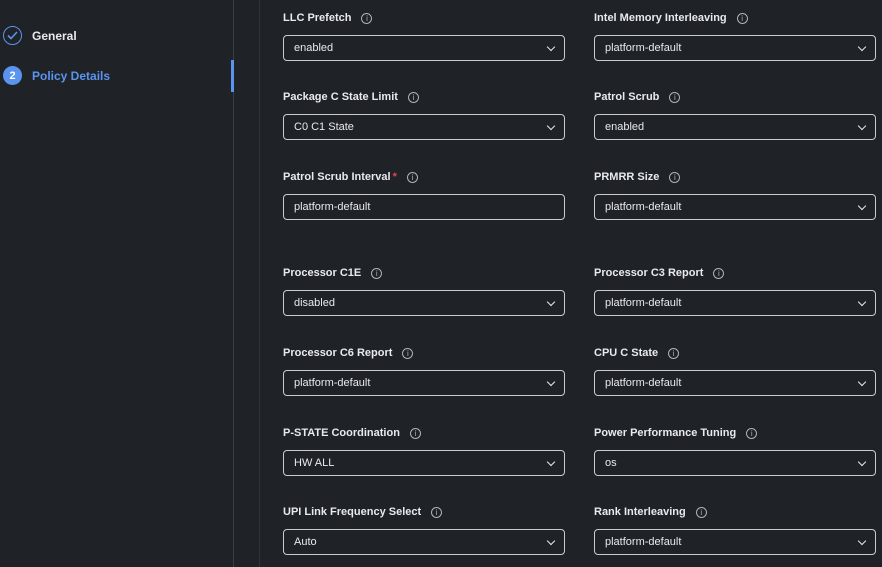 The height and width of the screenshot is (567, 882). I want to click on field-label: PRMRR Size i, so click(735, 177).